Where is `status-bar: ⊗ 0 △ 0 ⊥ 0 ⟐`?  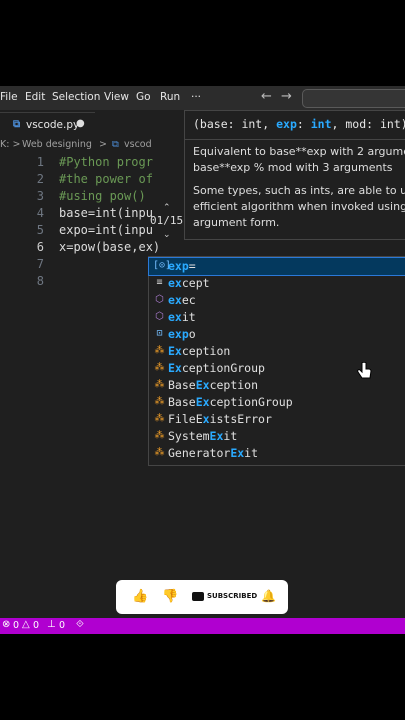 status-bar: ⊗ 0 △ 0 ⊥ 0 ⟐ is located at coordinates (202, 626).